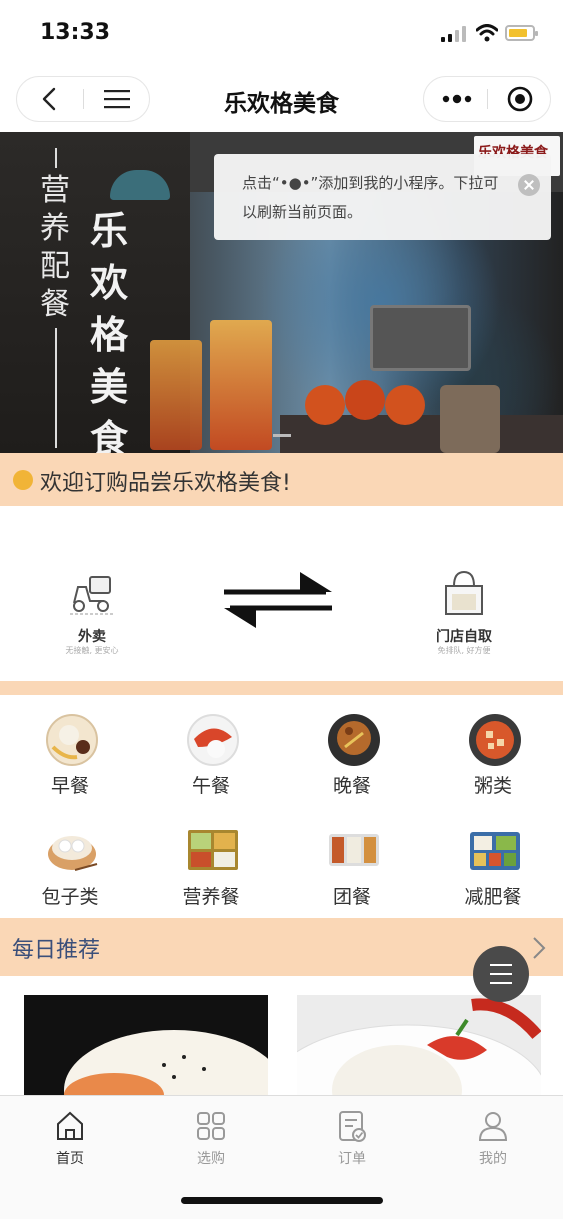 The height and width of the screenshot is (1219, 563). What do you see at coordinates (493, 1159) in the screenshot?
I see `tab-label: 我的` at bounding box center [493, 1159].